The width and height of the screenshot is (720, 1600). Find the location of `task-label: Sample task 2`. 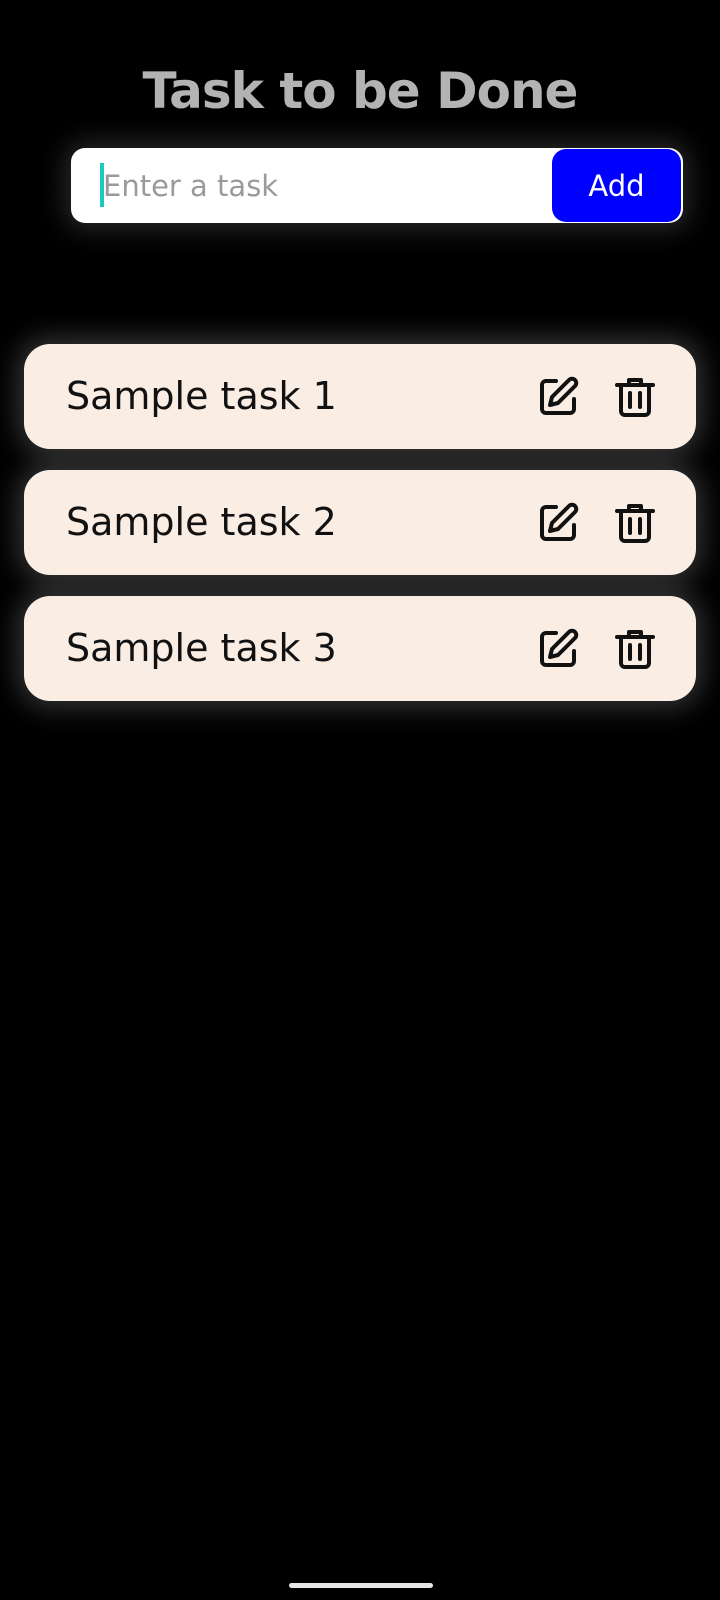

task-label: Sample task 2 is located at coordinates (201, 522).